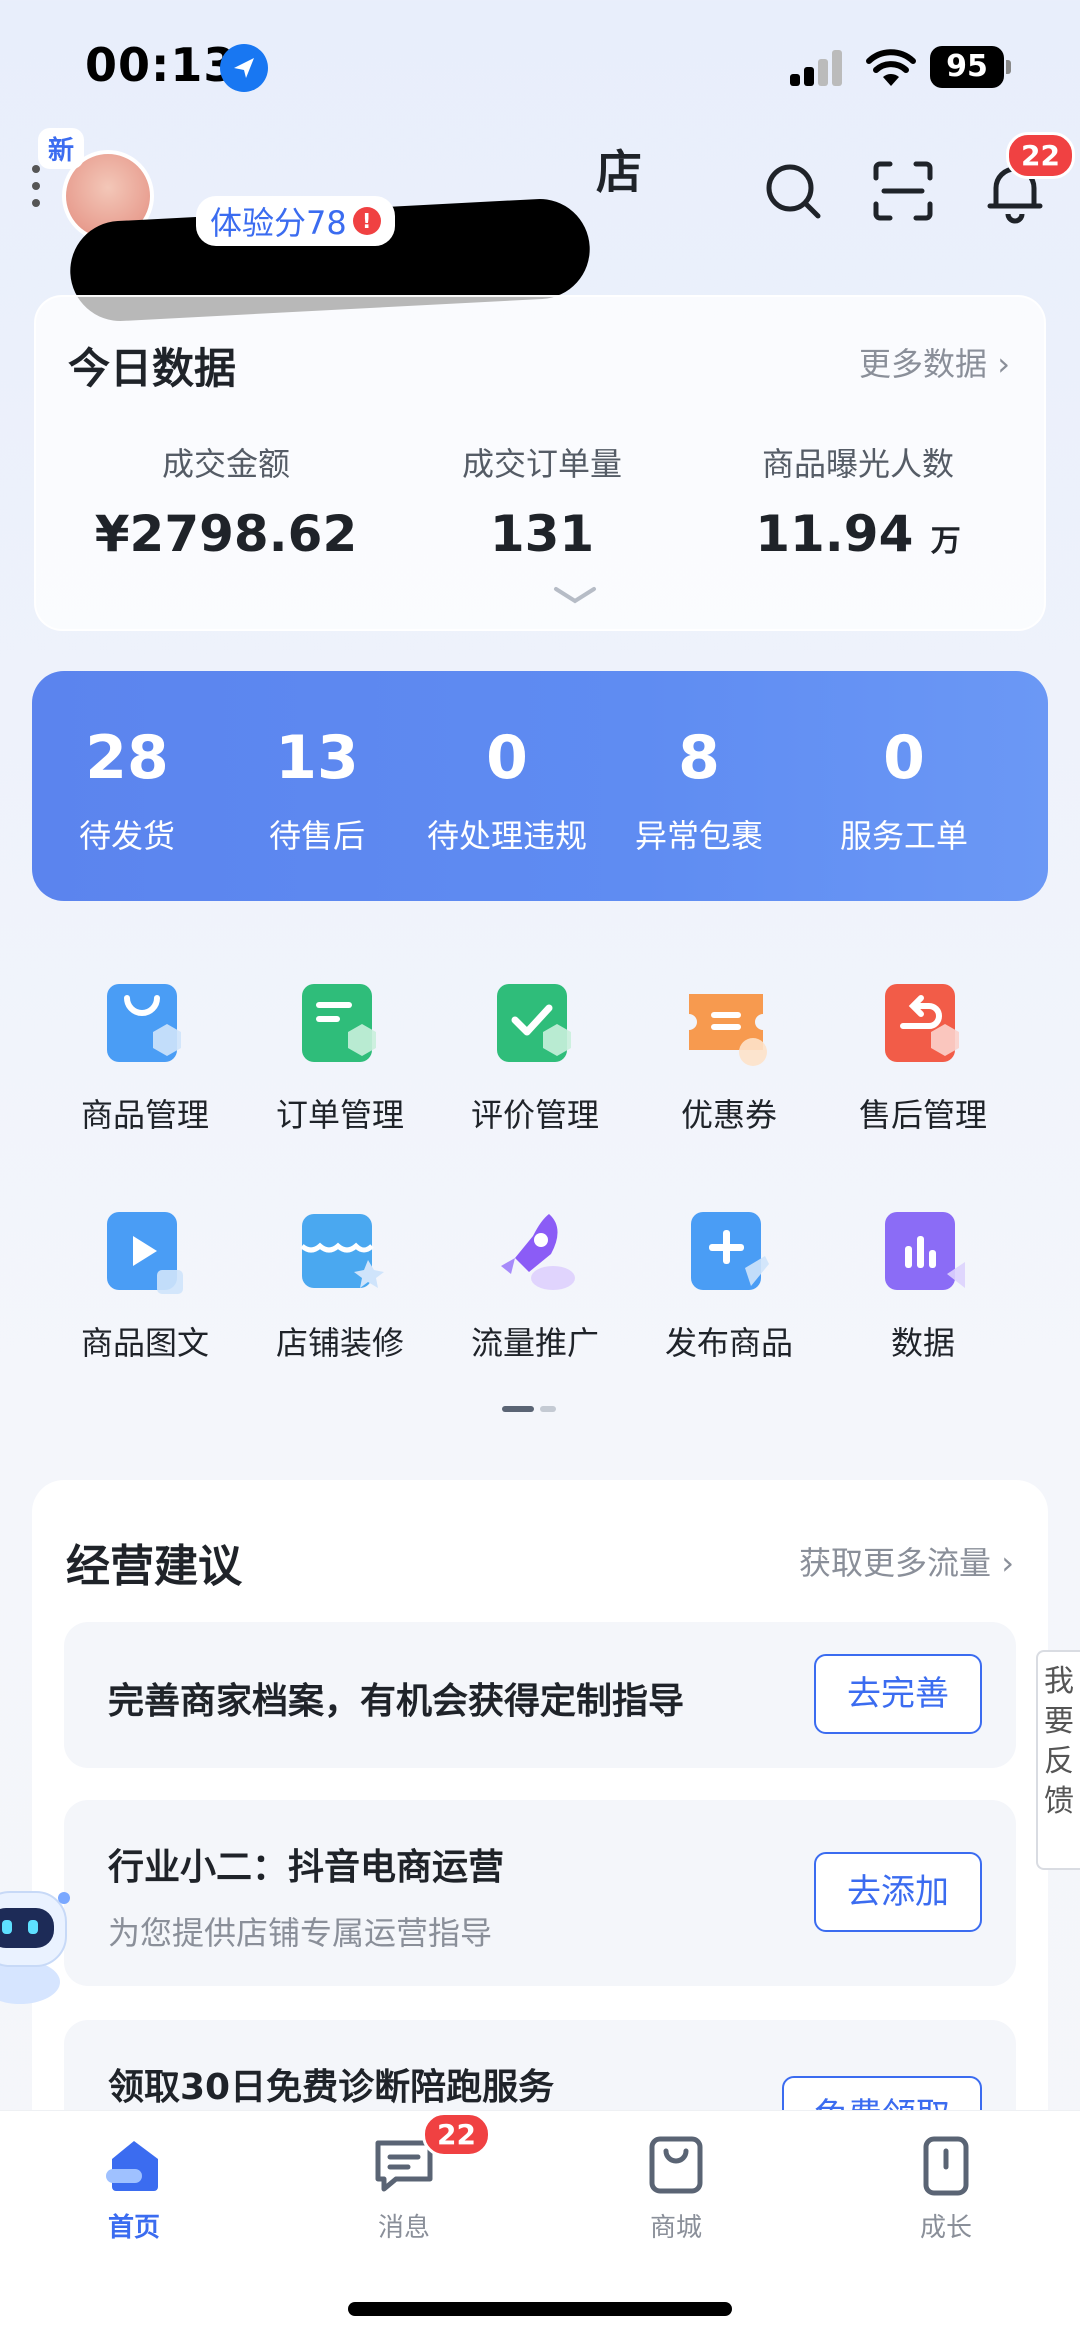  What do you see at coordinates (144, 1343) in the screenshot?
I see `tool-label: 商品图文` at bounding box center [144, 1343].